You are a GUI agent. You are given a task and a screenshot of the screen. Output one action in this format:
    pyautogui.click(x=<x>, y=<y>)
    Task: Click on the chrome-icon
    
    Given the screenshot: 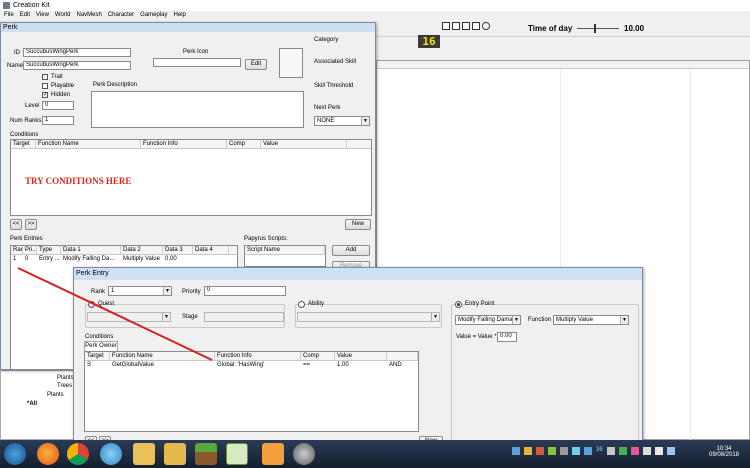 What is the action you would take?
    pyautogui.click(x=78, y=454)
    